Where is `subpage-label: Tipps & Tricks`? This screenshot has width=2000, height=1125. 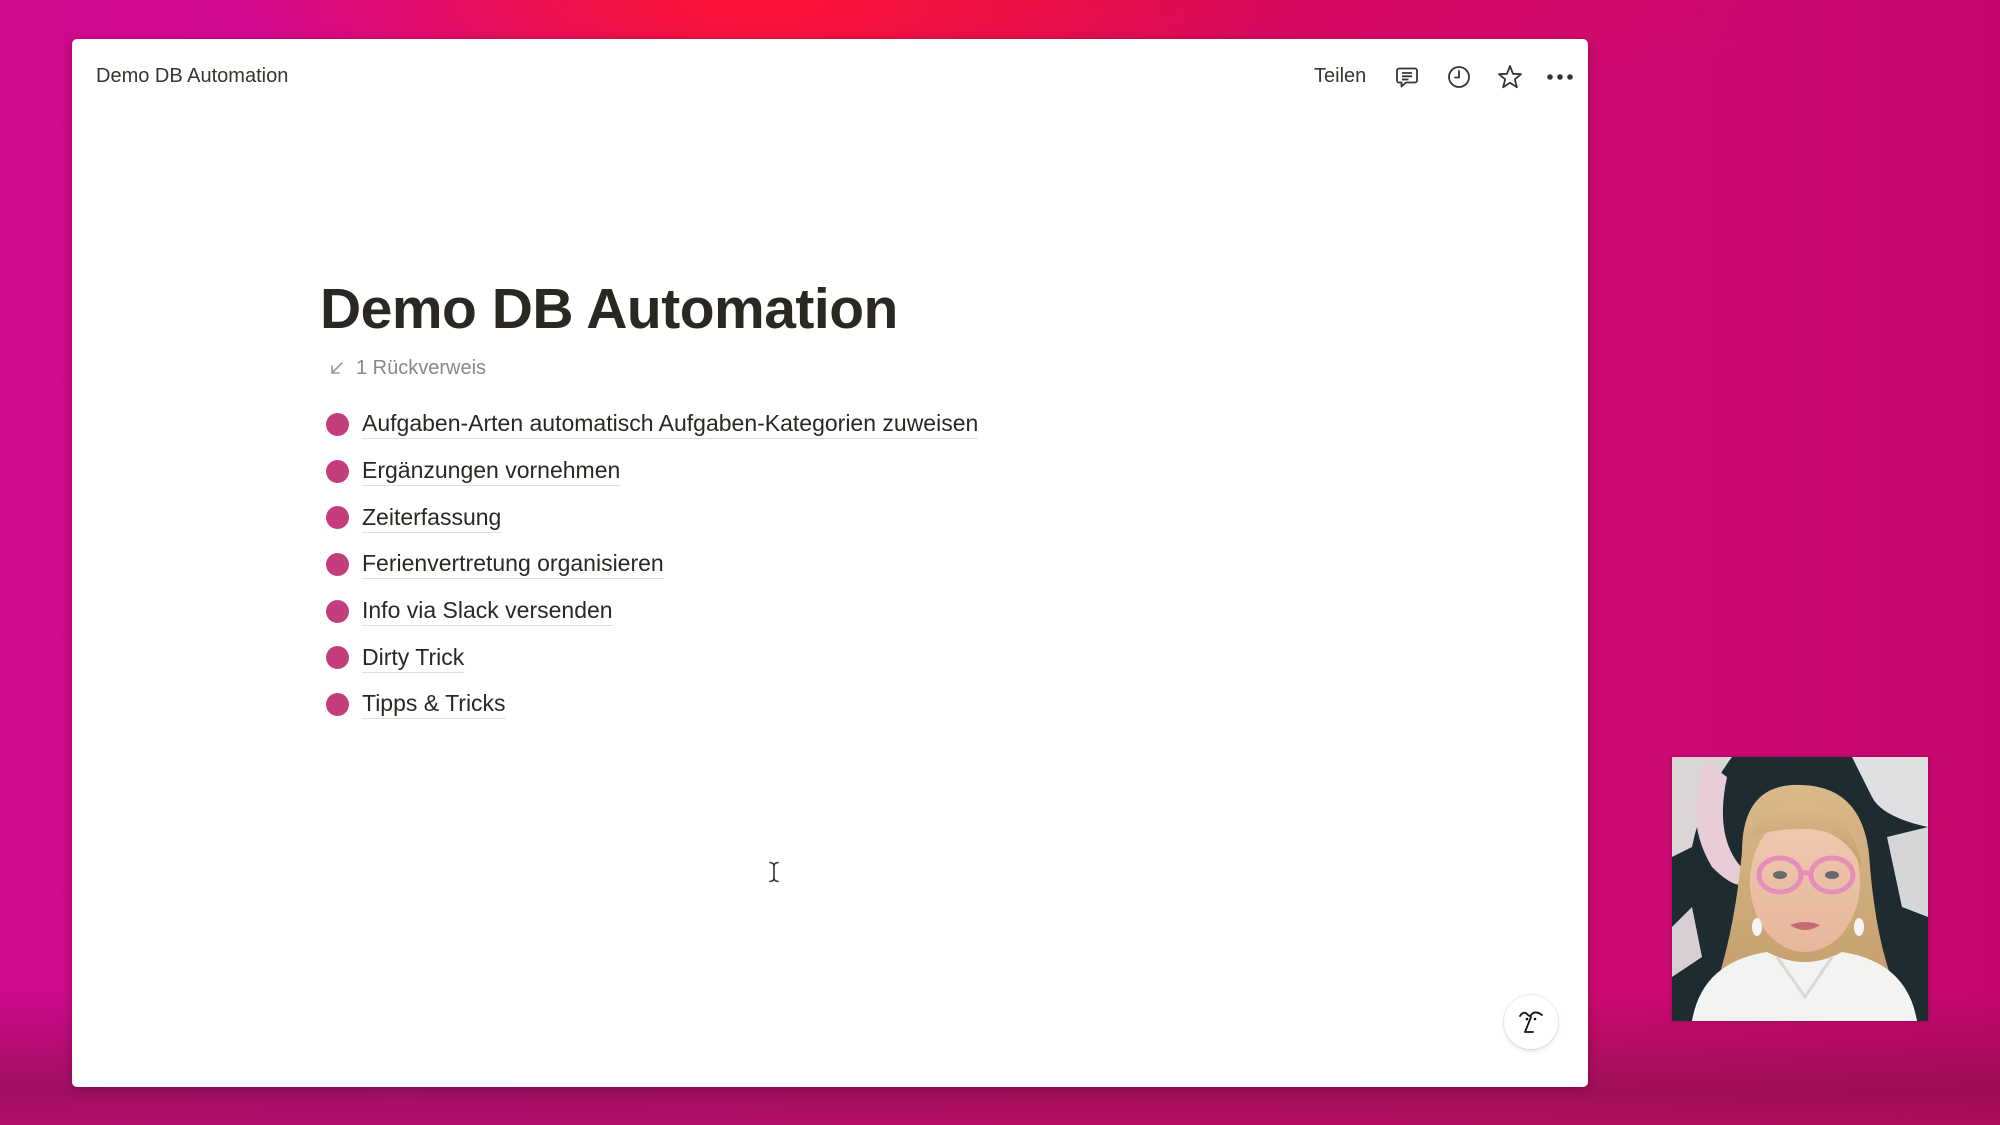
subpage-label: Tipps & Tricks is located at coordinates (434, 704).